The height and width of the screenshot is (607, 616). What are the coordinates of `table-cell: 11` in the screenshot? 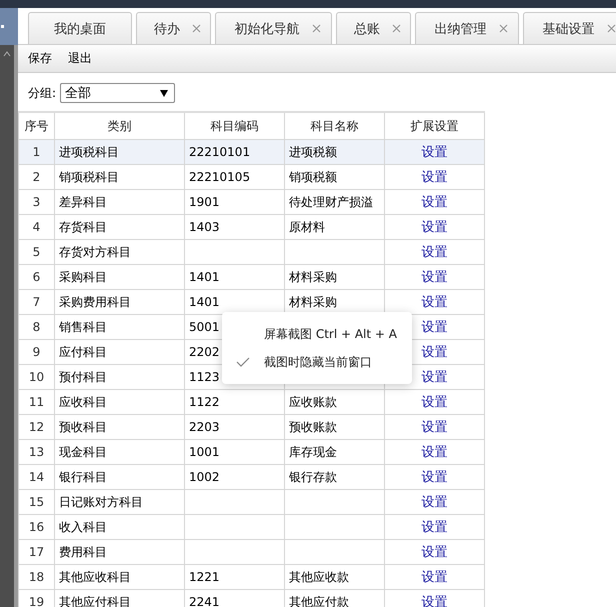 It's located at (36, 402).